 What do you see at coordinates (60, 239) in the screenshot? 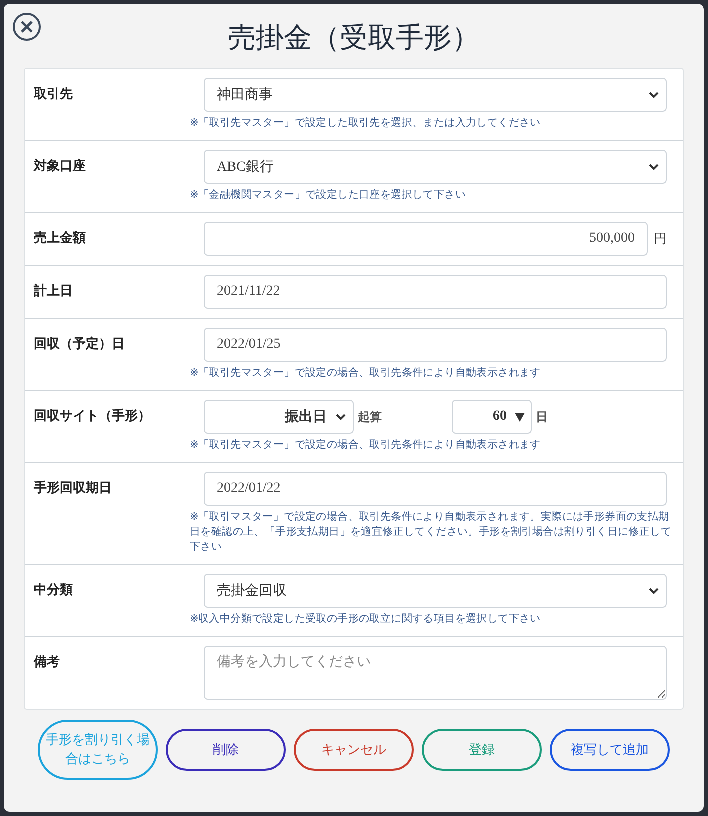
I see `field-label: 売上金額` at bounding box center [60, 239].